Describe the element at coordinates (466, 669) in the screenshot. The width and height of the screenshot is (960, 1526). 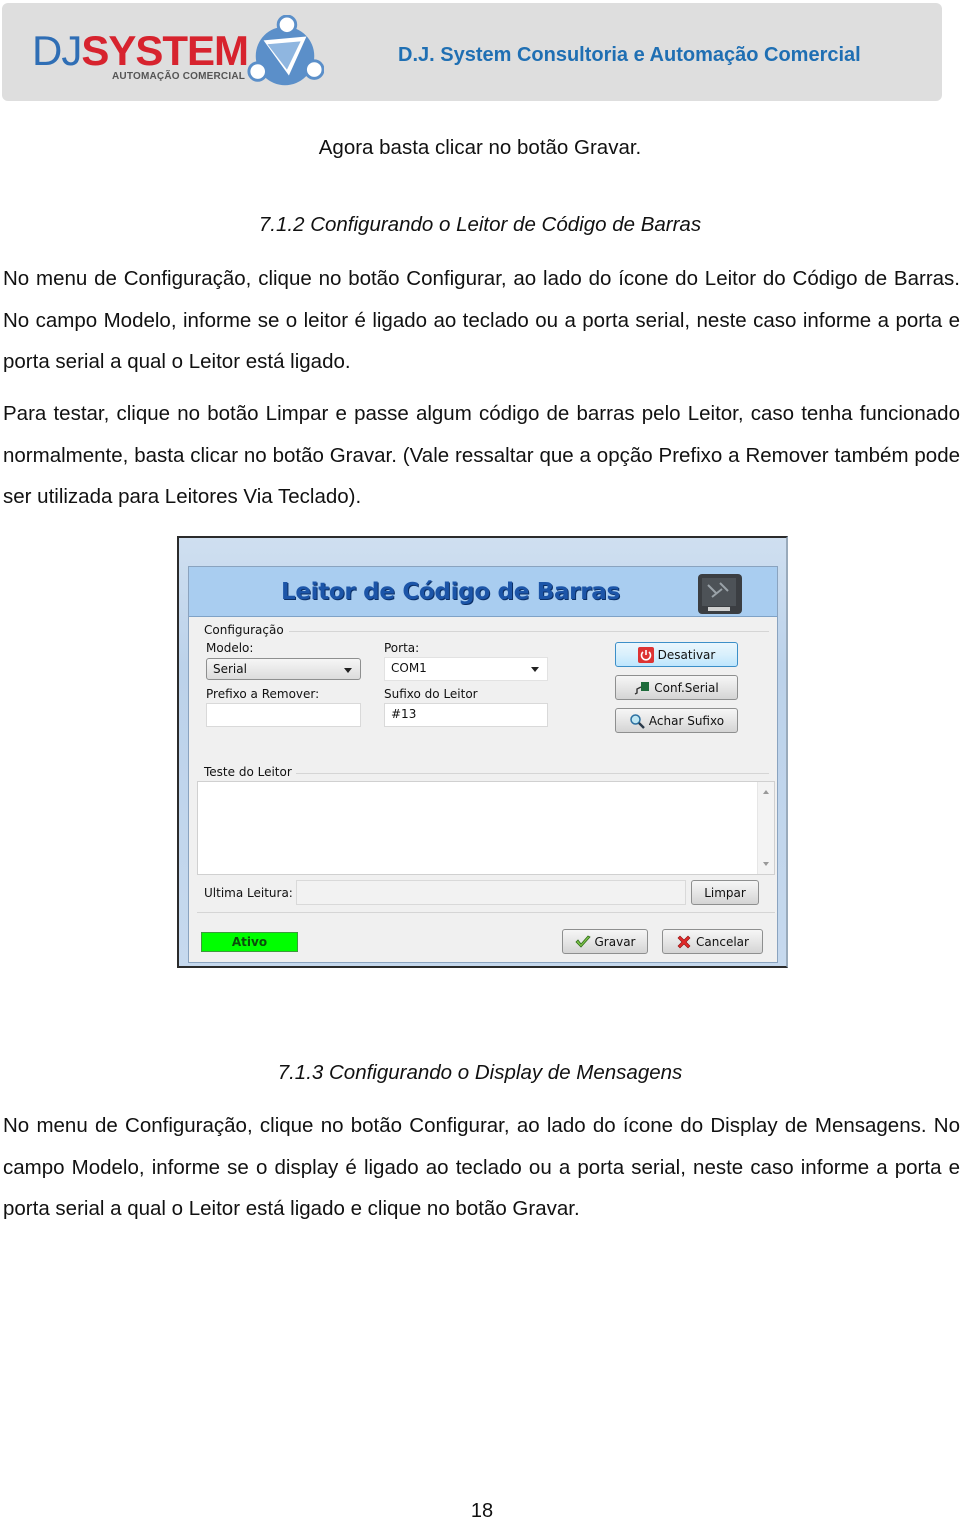
I see `porta-select: COM1` at that location.